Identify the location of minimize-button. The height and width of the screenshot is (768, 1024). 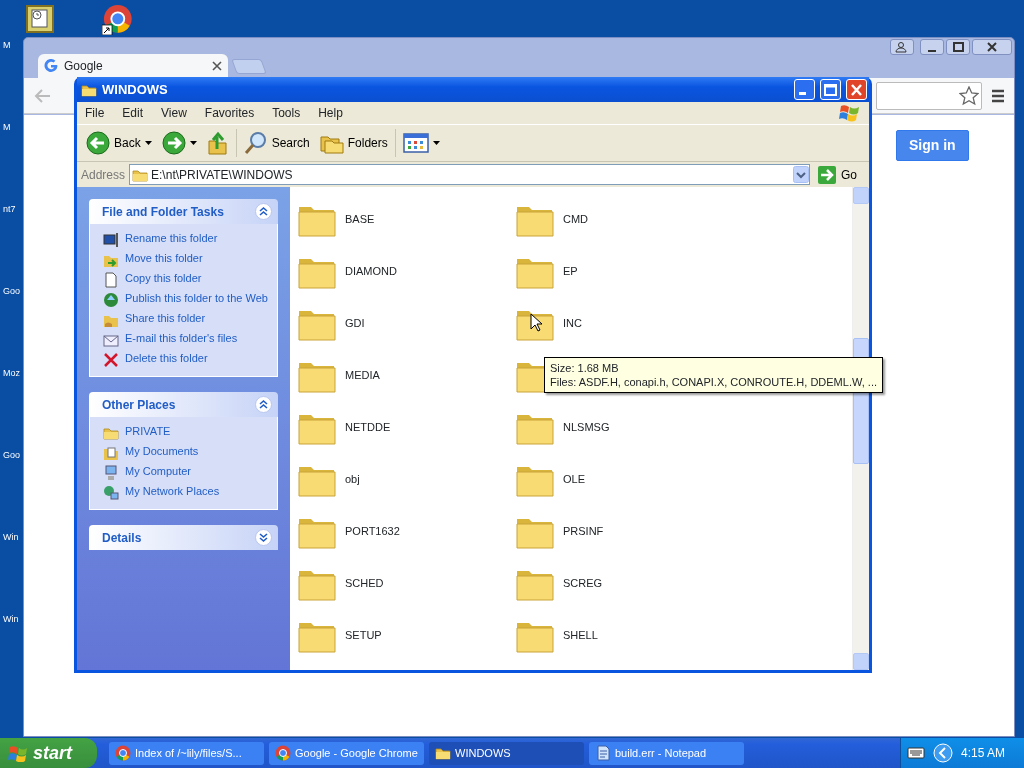
(932, 47).